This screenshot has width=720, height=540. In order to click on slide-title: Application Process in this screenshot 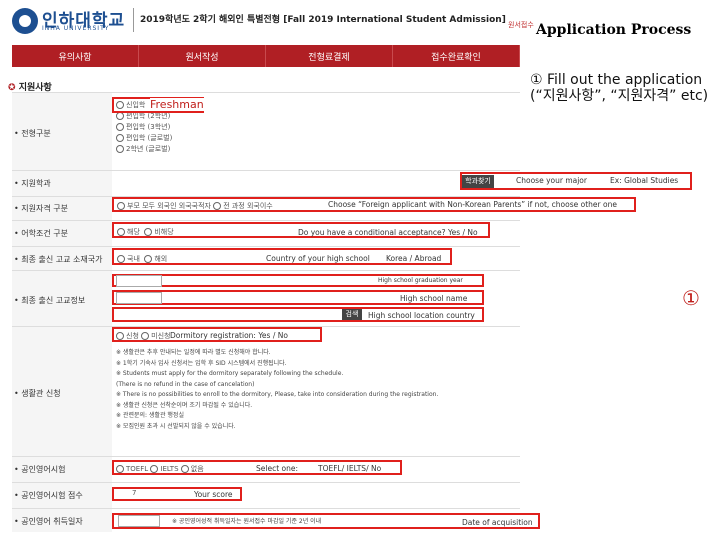, I will do `click(614, 30)`.